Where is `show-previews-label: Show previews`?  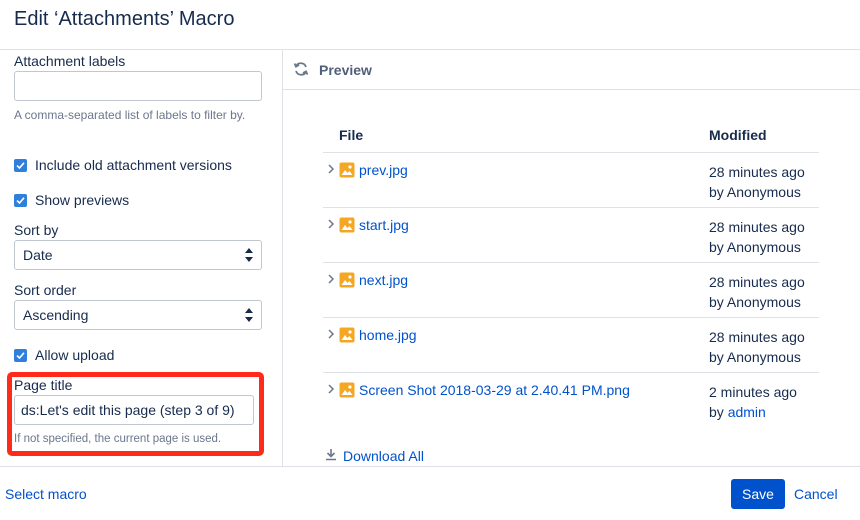
show-previews-label: Show previews is located at coordinates (82, 200).